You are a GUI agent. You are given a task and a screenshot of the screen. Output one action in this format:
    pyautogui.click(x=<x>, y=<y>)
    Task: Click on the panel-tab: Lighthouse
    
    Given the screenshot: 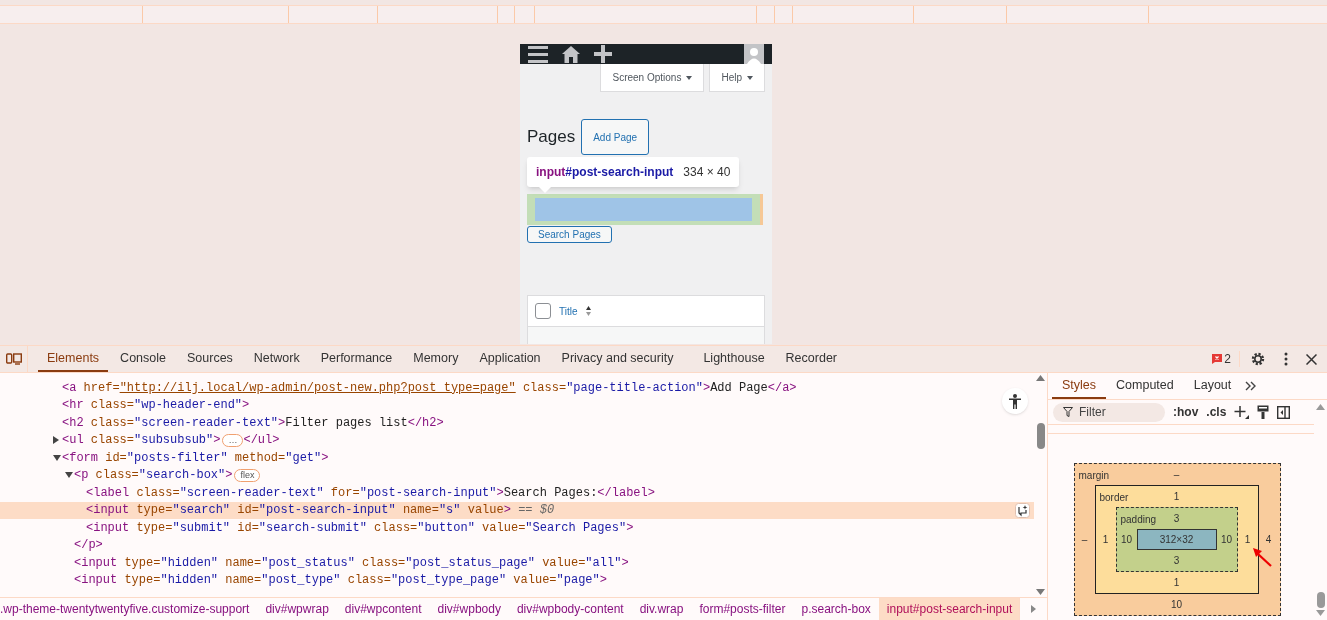 What is the action you would take?
    pyautogui.click(x=734, y=359)
    